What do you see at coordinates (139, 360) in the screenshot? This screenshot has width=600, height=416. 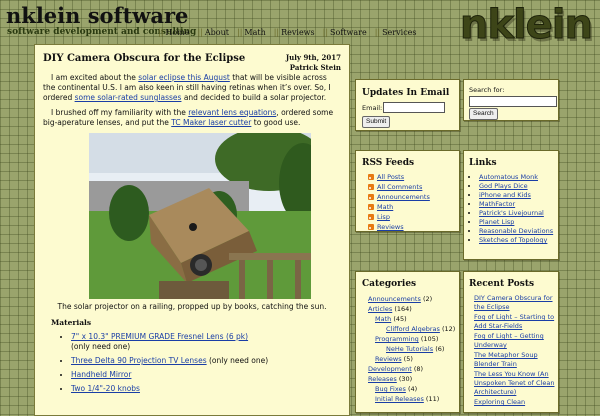 I see `material-link: Three Delta 90 Projection TV Lenses` at bounding box center [139, 360].